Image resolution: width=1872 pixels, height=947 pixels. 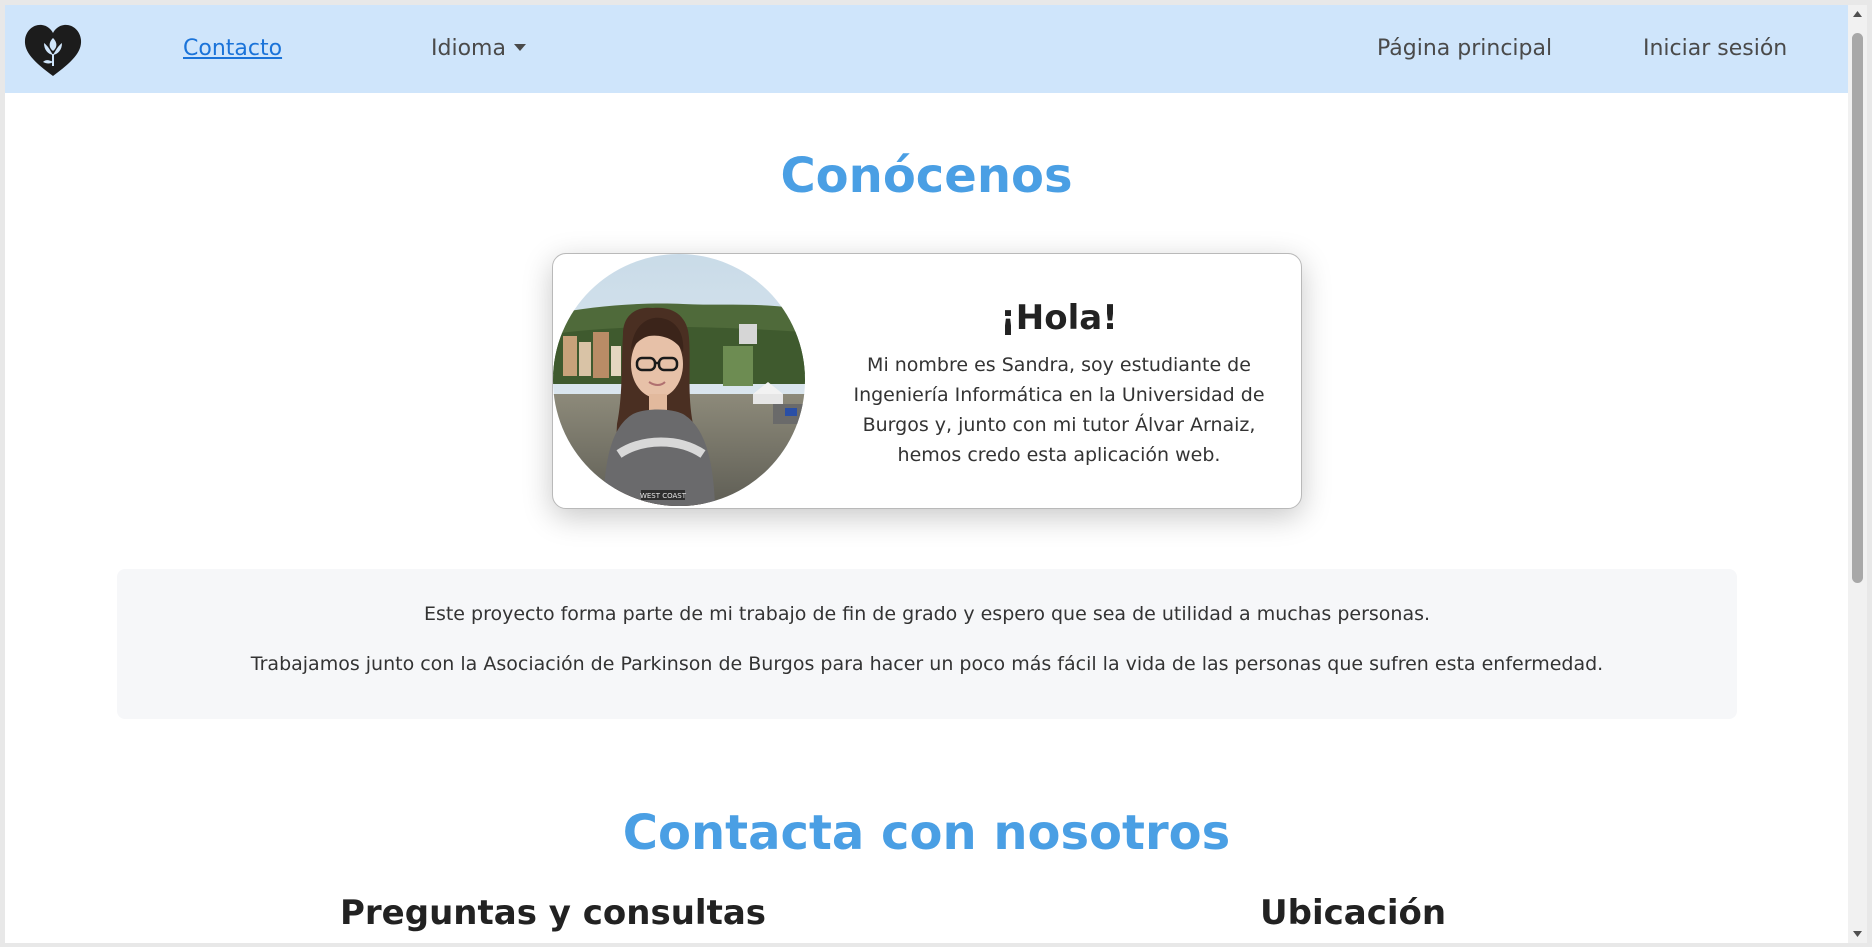 What do you see at coordinates (553, 913) in the screenshot?
I see `questions-heading: Preguntas y consultas` at bounding box center [553, 913].